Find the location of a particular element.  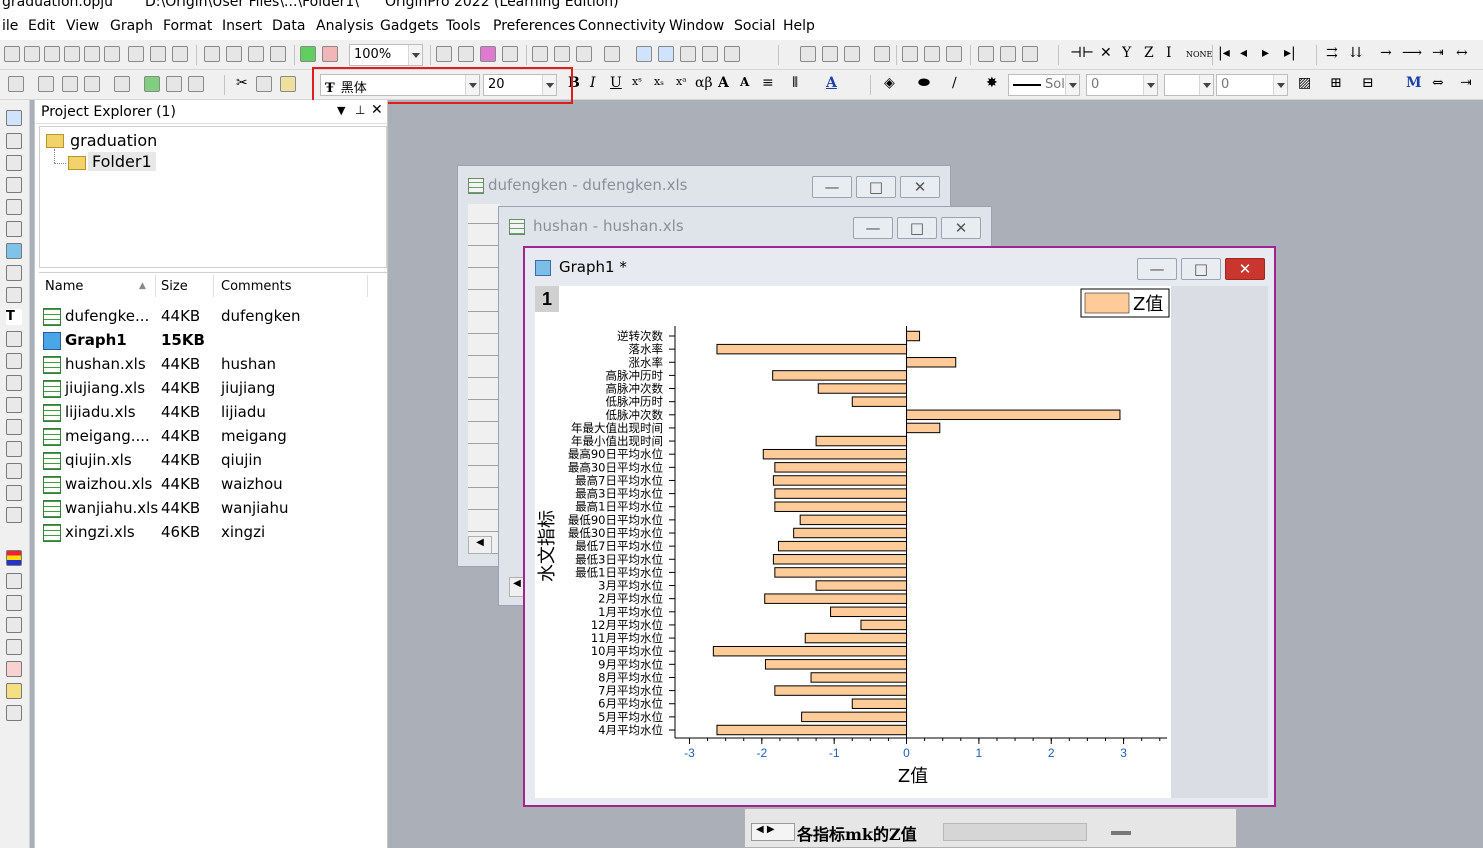

add-plot-icon is located at coordinates (152, 84).